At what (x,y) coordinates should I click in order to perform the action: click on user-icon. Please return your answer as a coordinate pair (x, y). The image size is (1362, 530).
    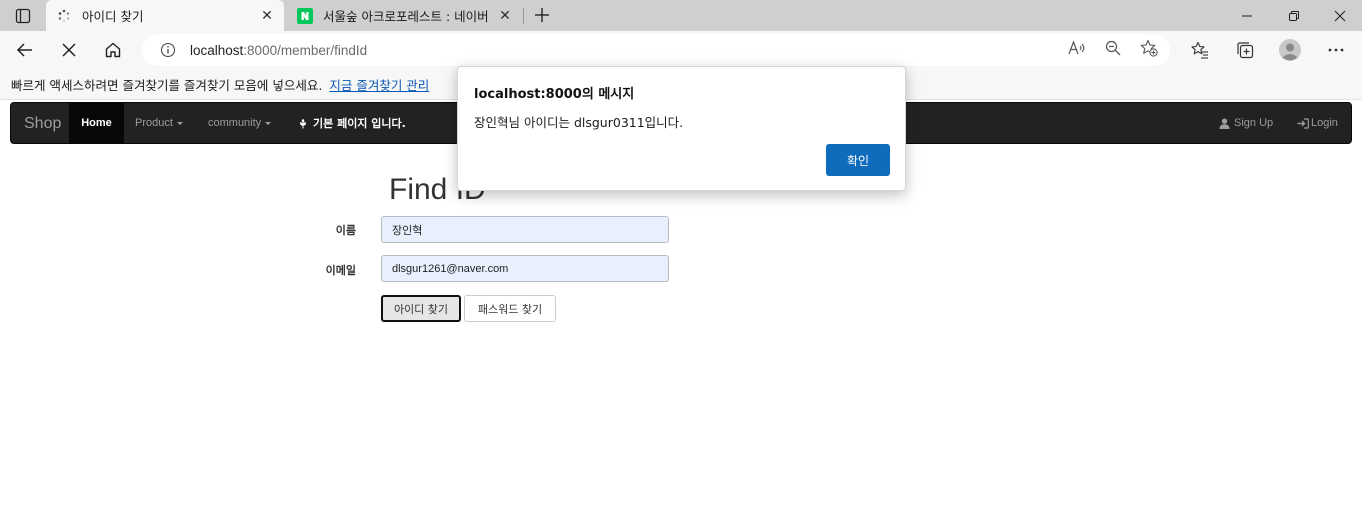
    Looking at the image, I should click on (1224, 123).